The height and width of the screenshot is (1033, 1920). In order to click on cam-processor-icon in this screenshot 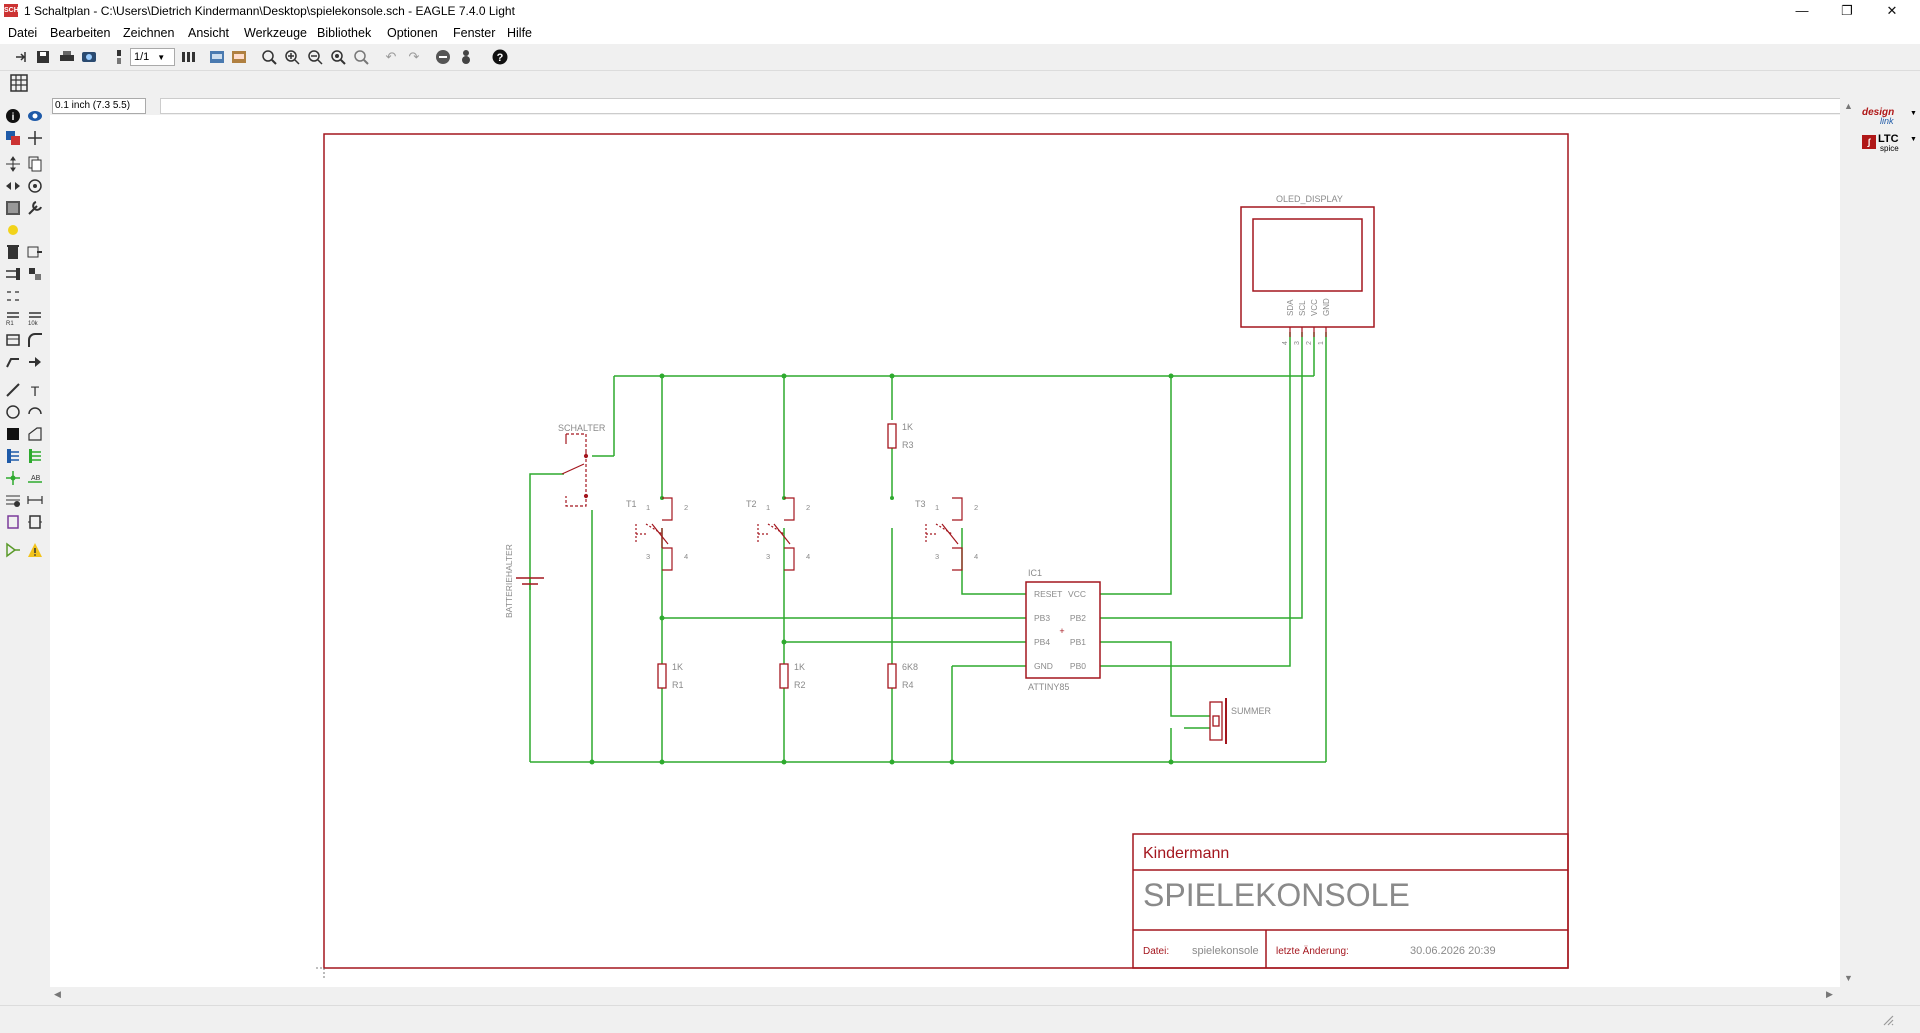, I will do `click(89, 57)`.